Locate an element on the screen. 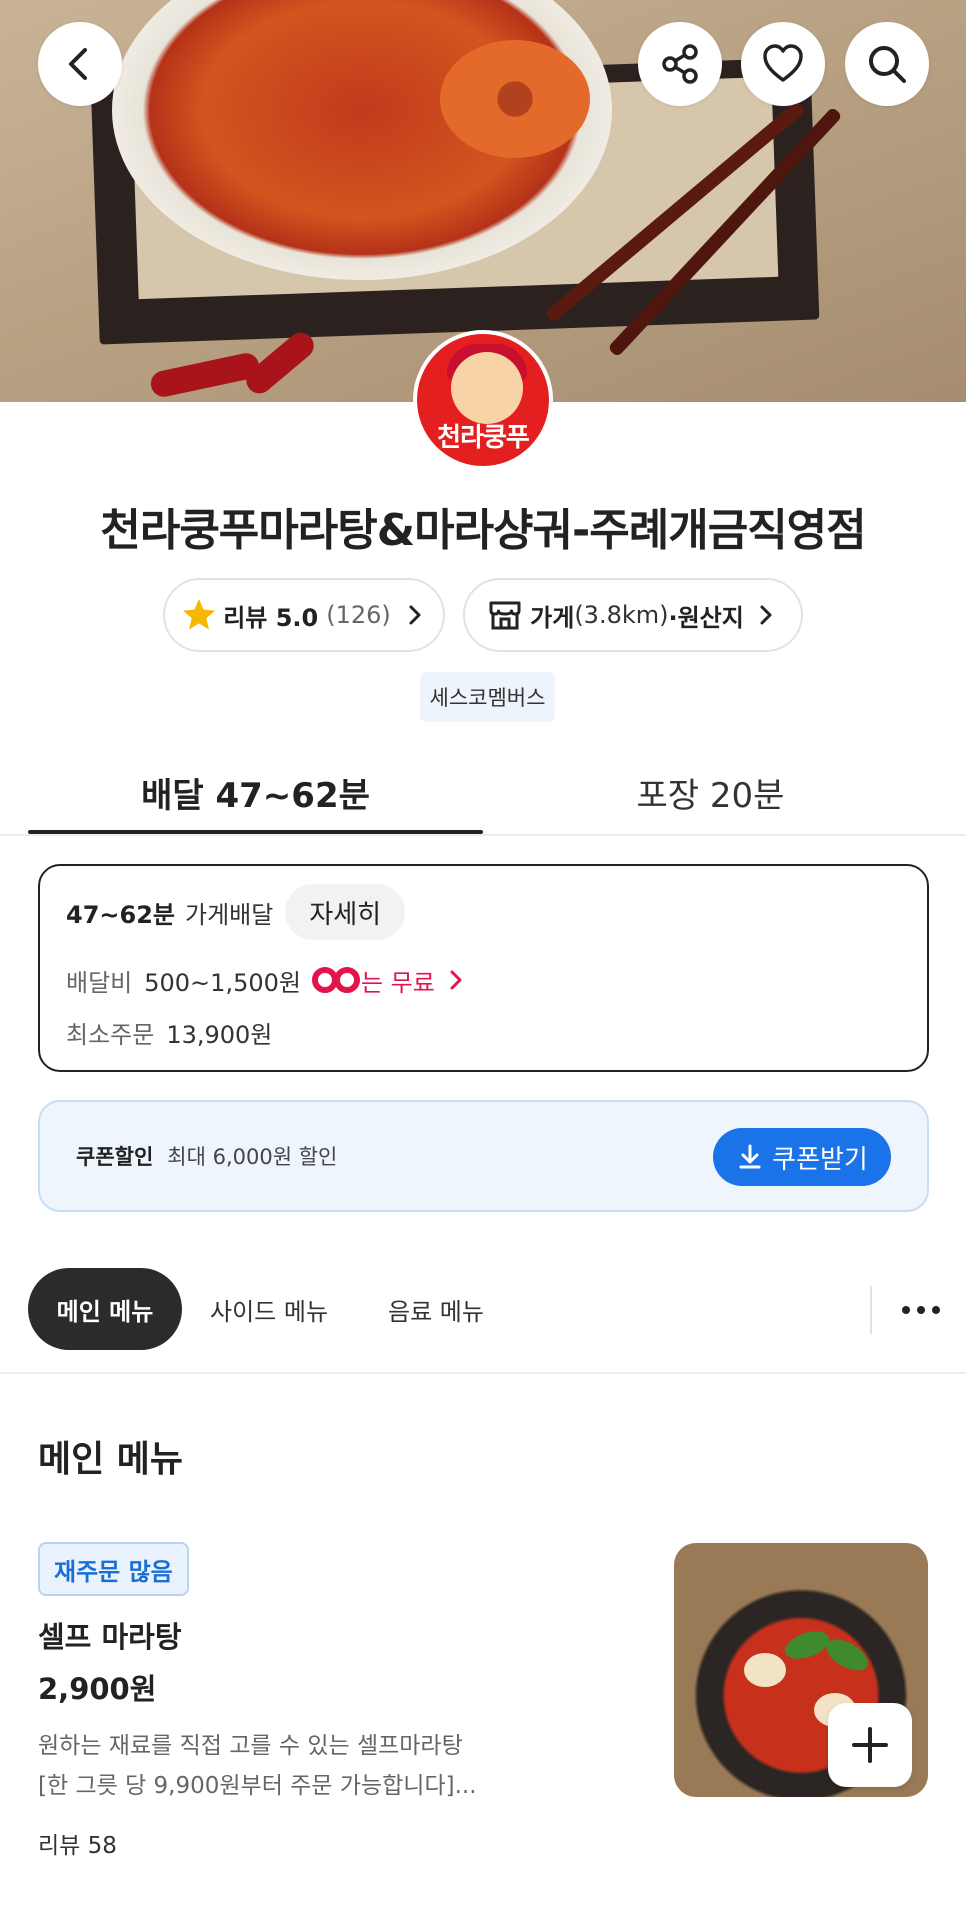  delivery-fee-row: 배달비 500~1,500원 는 무료 is located at coordinates (266, 980).